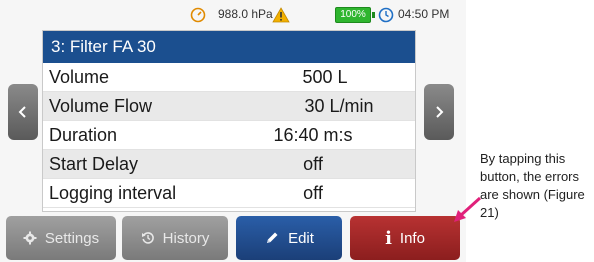  I want to click on settings-label: Settings, so click(72, 238).